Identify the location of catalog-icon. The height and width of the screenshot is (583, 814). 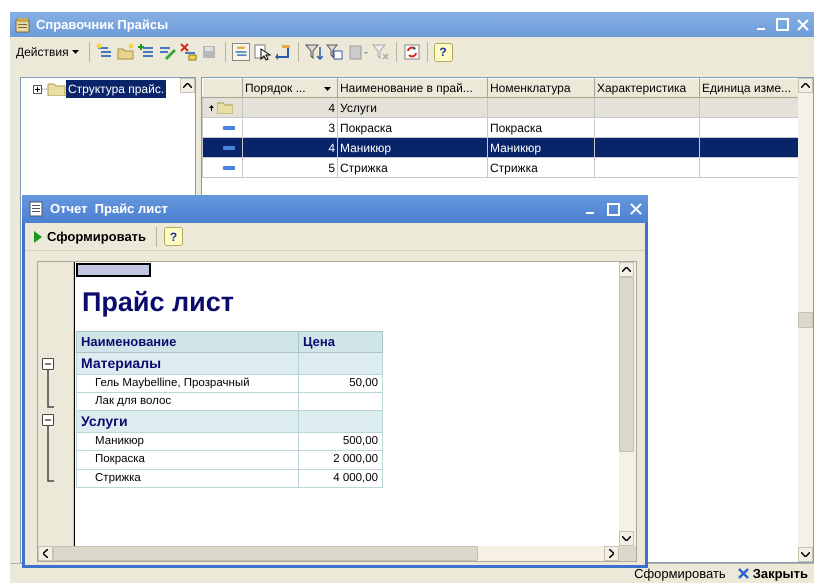
(23, 24).